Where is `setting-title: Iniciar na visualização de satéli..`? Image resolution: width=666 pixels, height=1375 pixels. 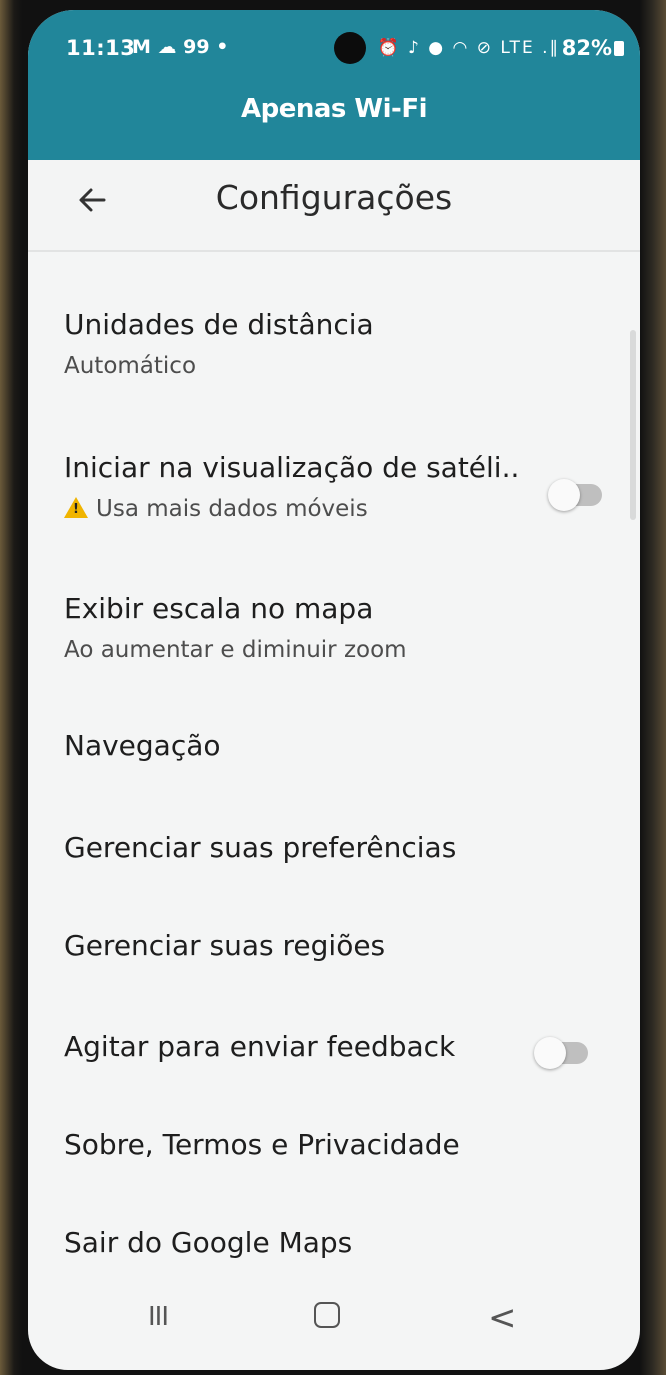
setting-title: Iniciar na visualização de satéli.. is located at coordinates (292, 467).